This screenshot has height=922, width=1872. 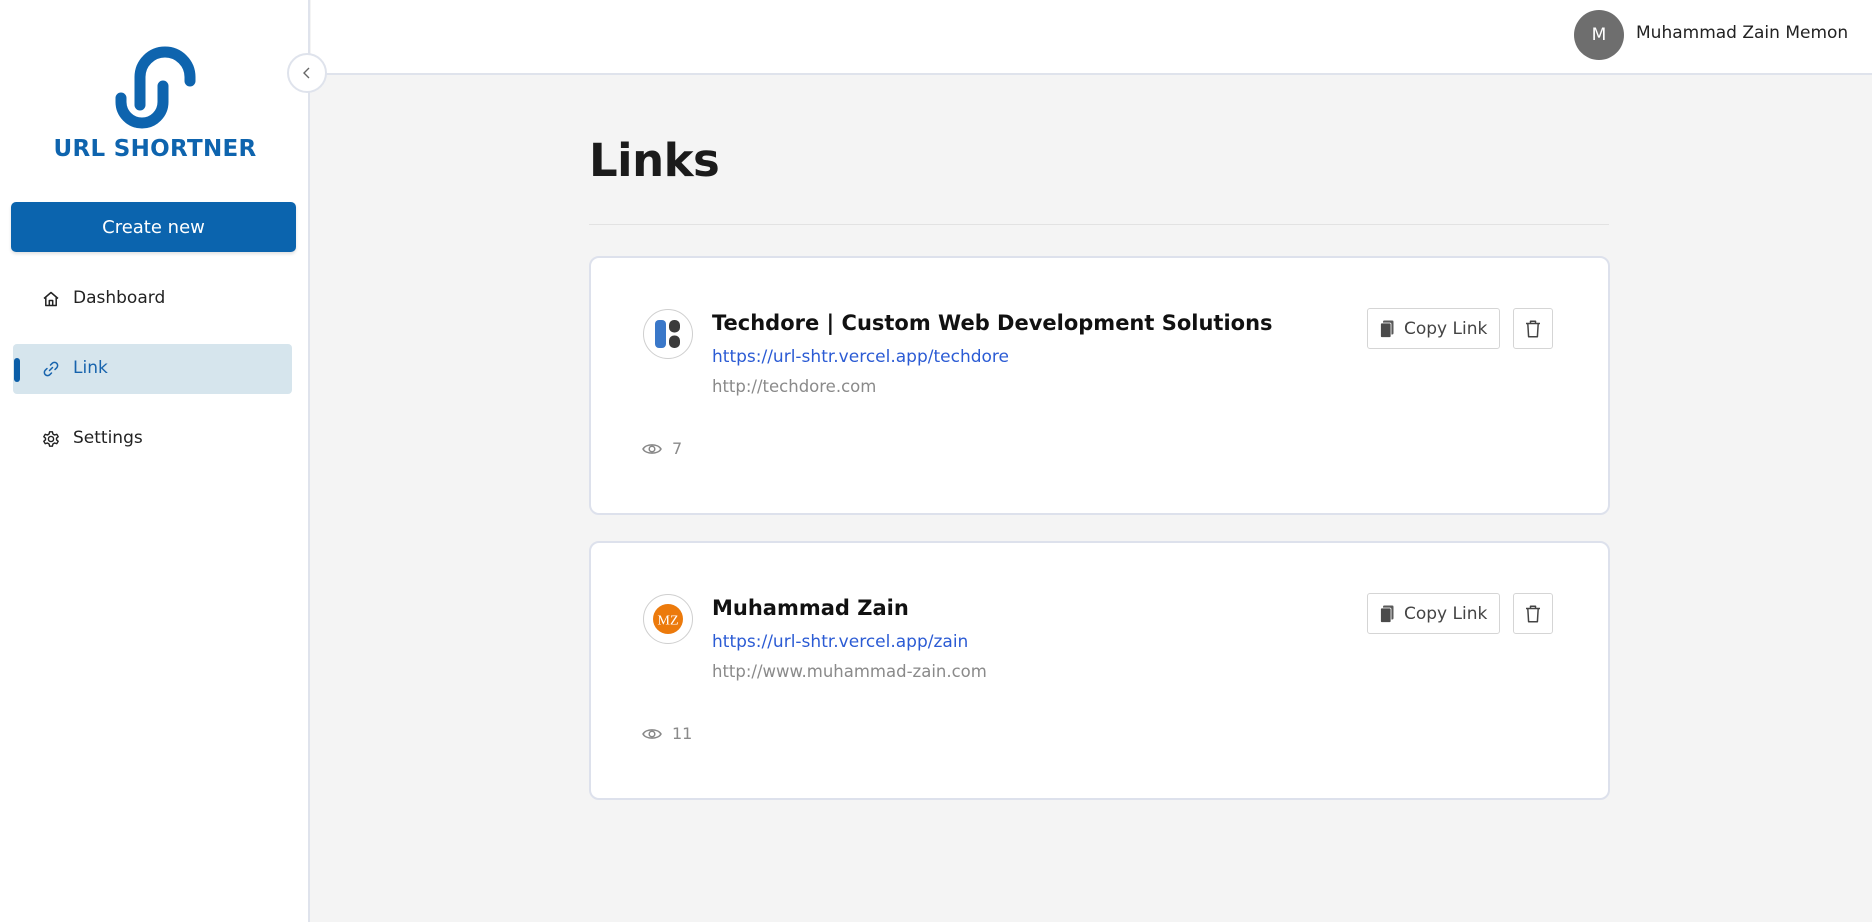 I want to click on sidebar-item-dashboard: Dashboard, so click(x=152, y=299).